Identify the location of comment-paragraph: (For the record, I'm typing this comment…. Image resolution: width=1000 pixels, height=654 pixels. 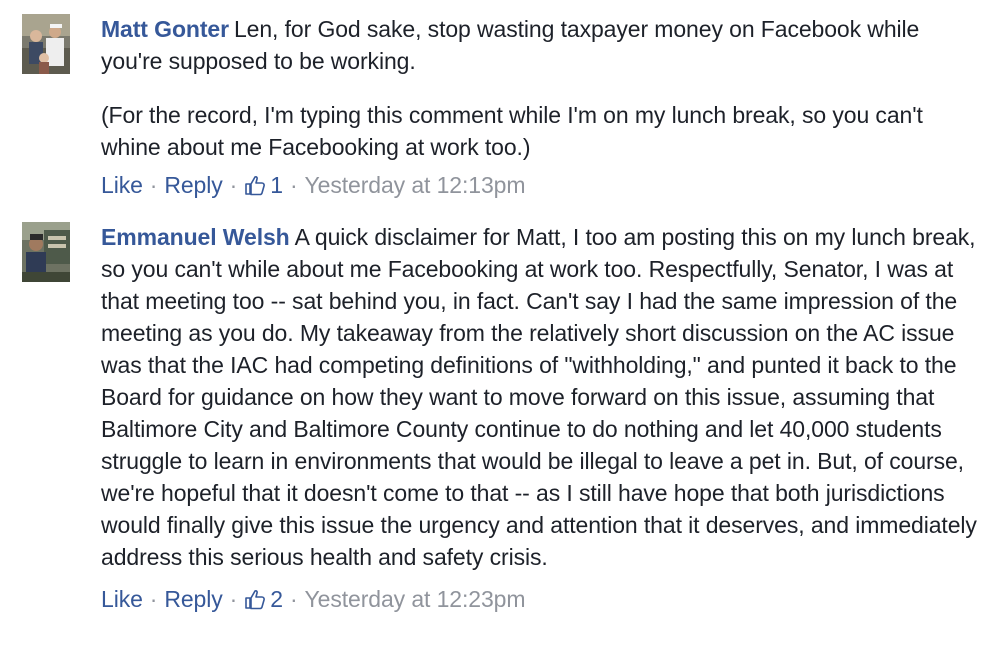
(512, 131).